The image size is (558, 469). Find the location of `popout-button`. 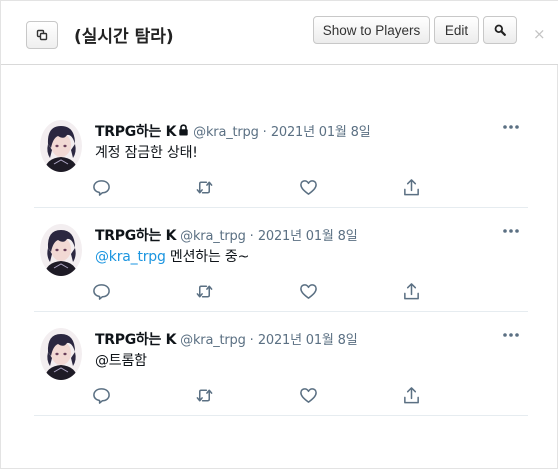

popout-button is located at coordinates (42, 35).